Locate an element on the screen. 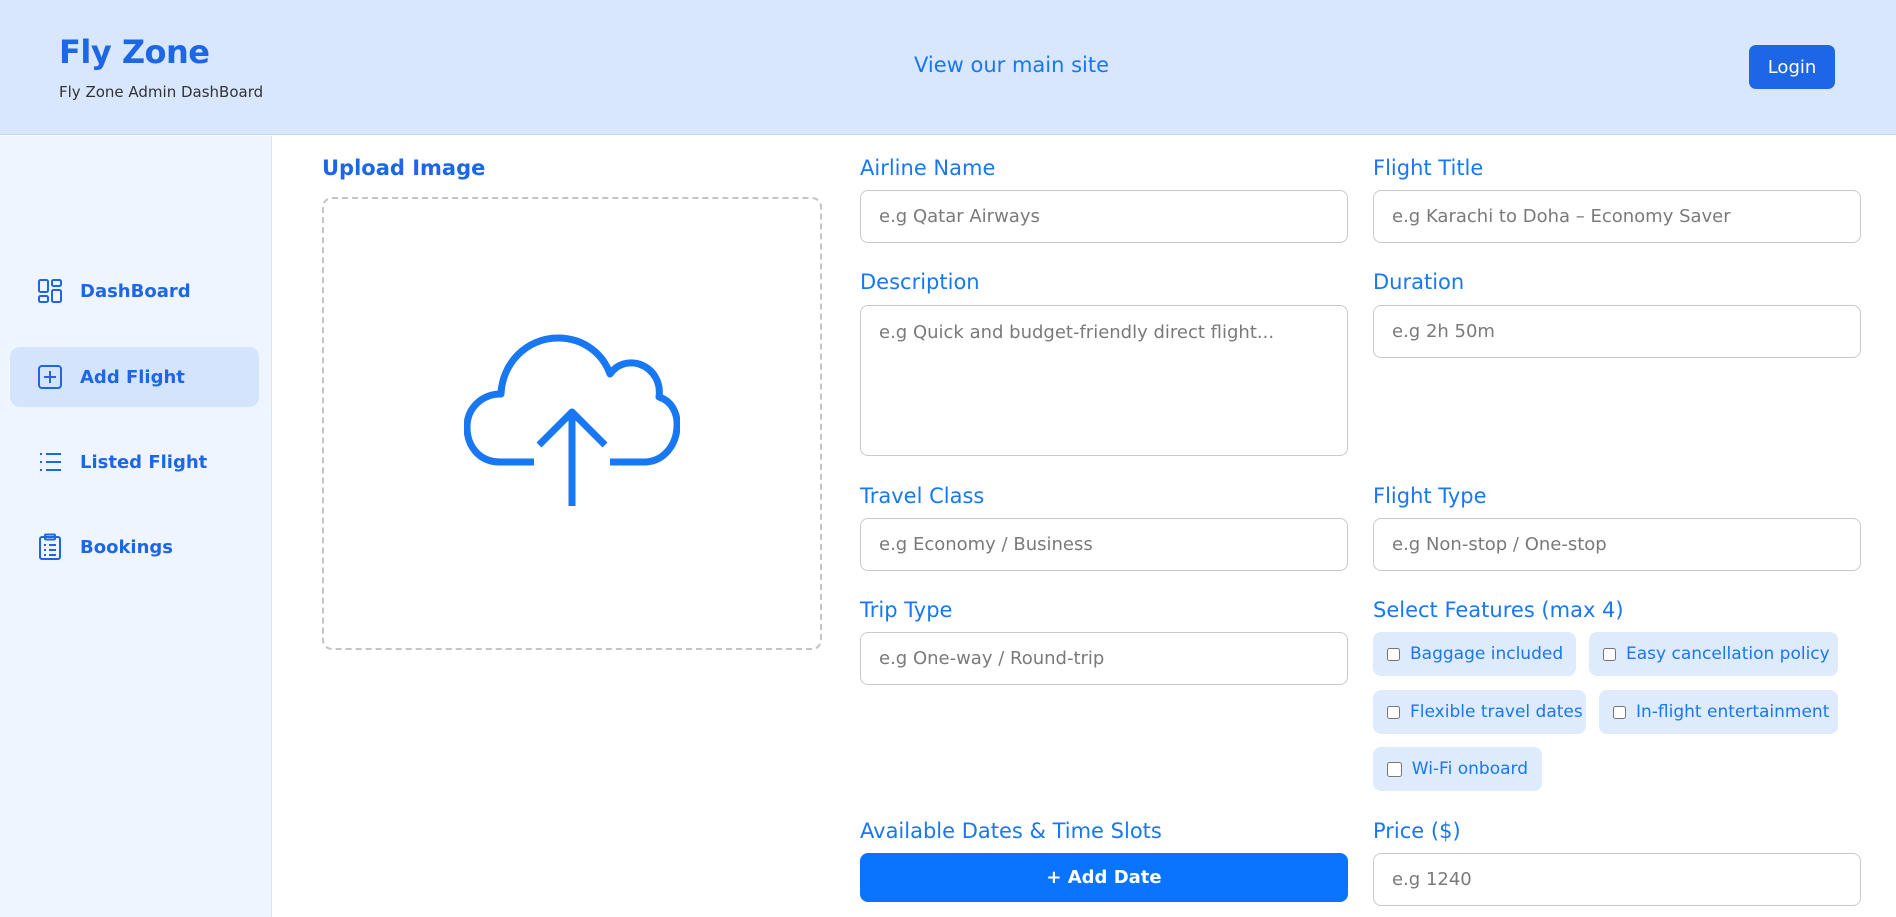 This screenshot has width=1896, height=917. feature-chip-entertainment: In-flight entertainment is located at coordinates (1718, 712).